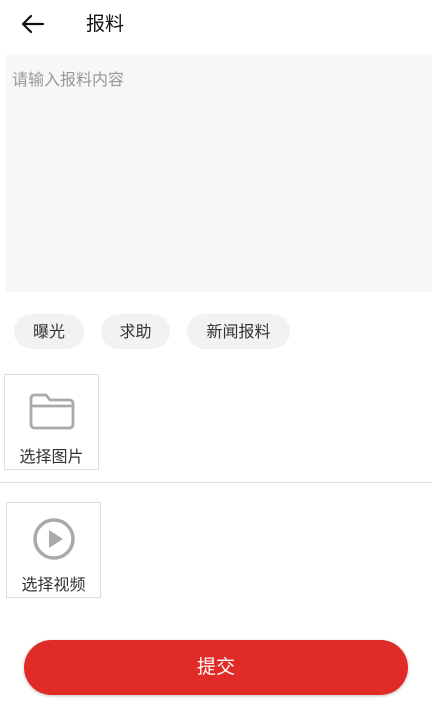 The image size is (432, 720). I want to click on select-video-button: 选择视频, so click(53, 550).